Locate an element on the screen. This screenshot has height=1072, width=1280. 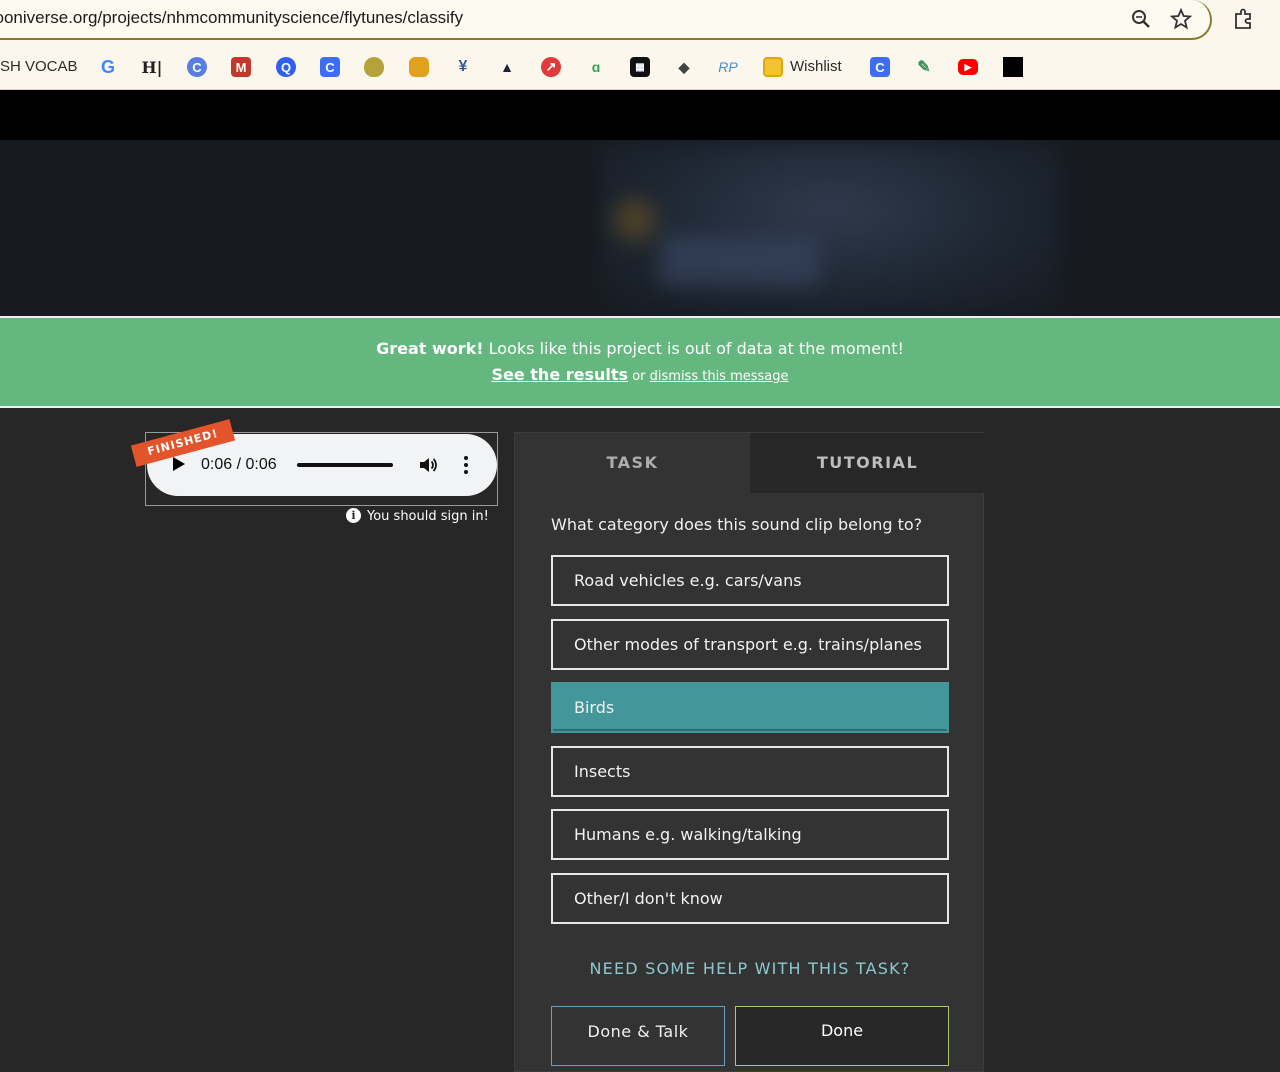
c-square-icon: C is located at coordinates (330, 67).